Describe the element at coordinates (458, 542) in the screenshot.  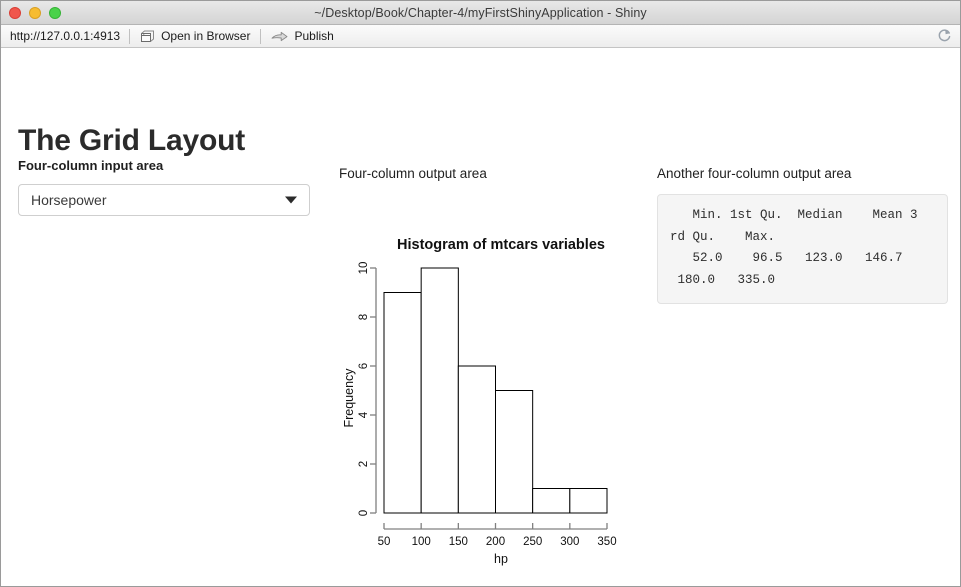
I see `x-tick-label: 150` at that location.